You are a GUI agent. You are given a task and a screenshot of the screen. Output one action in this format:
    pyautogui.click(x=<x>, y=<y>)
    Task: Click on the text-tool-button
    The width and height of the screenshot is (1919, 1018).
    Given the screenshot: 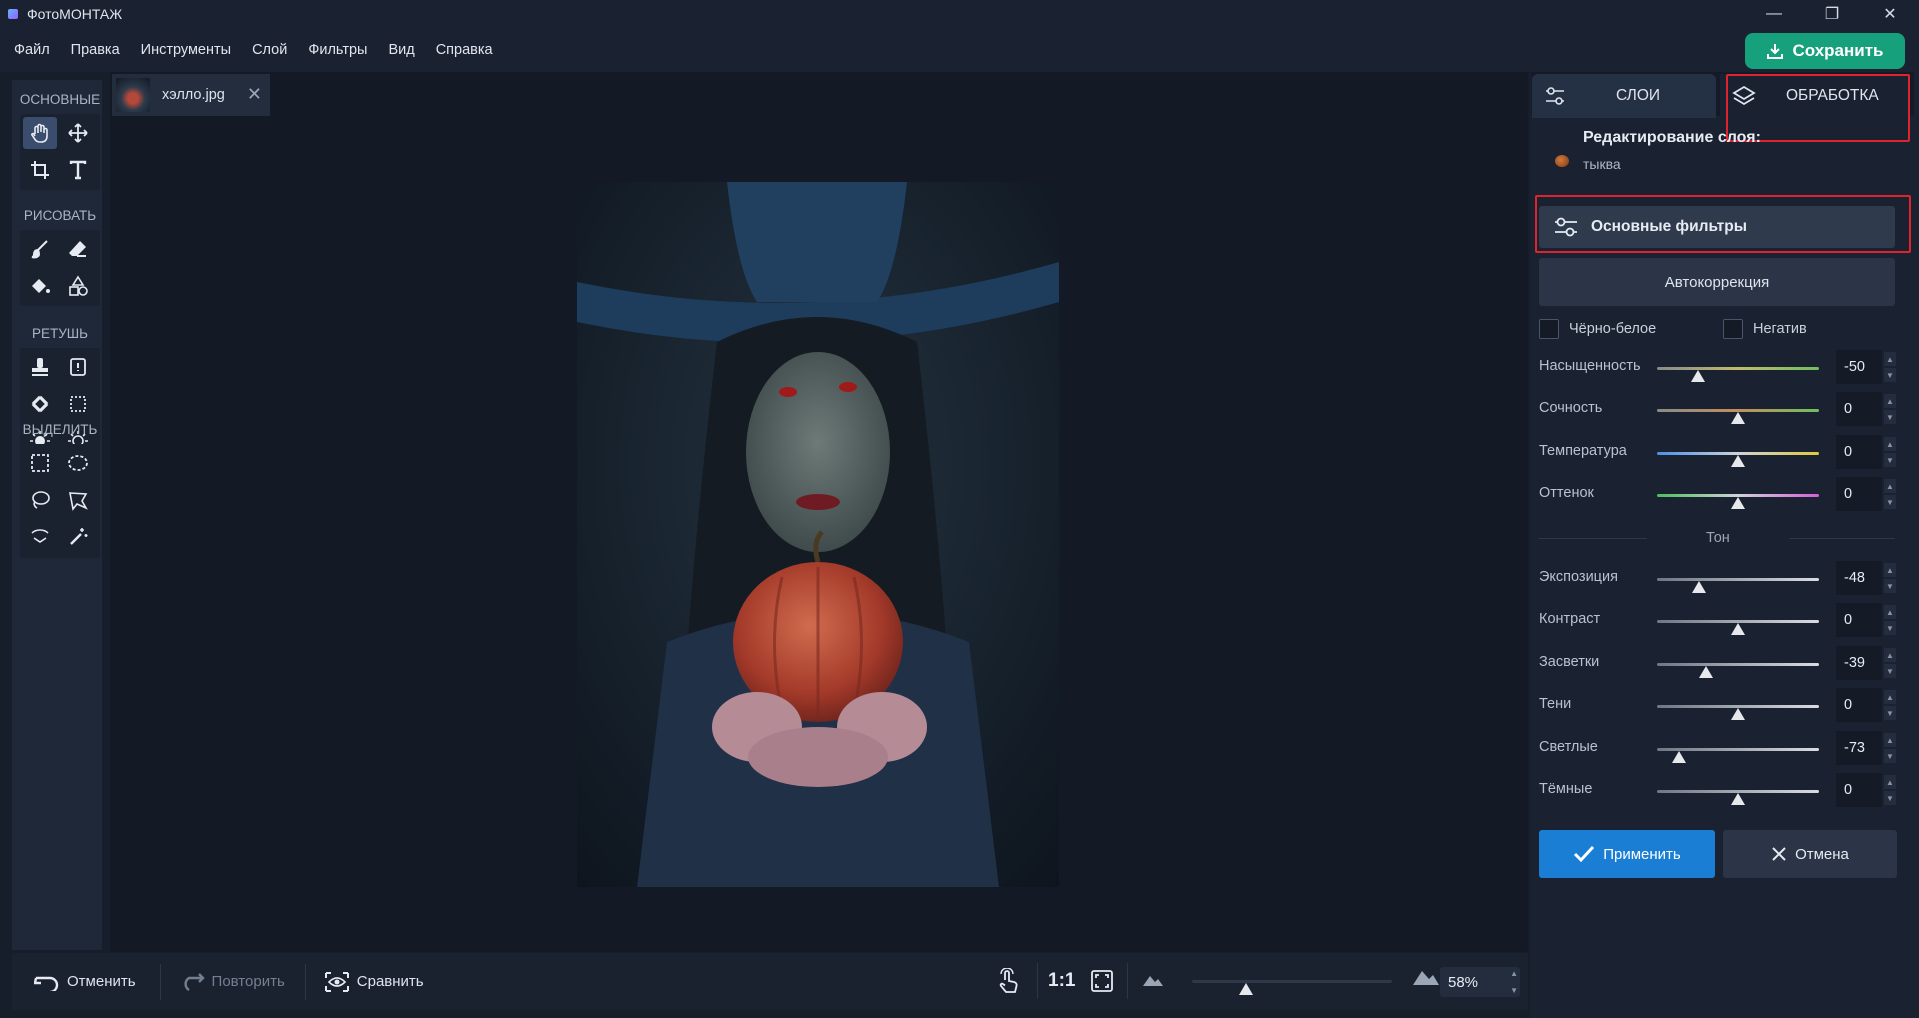 What is the action you would take?
    pyautogui.click(x=78, y=170)
    